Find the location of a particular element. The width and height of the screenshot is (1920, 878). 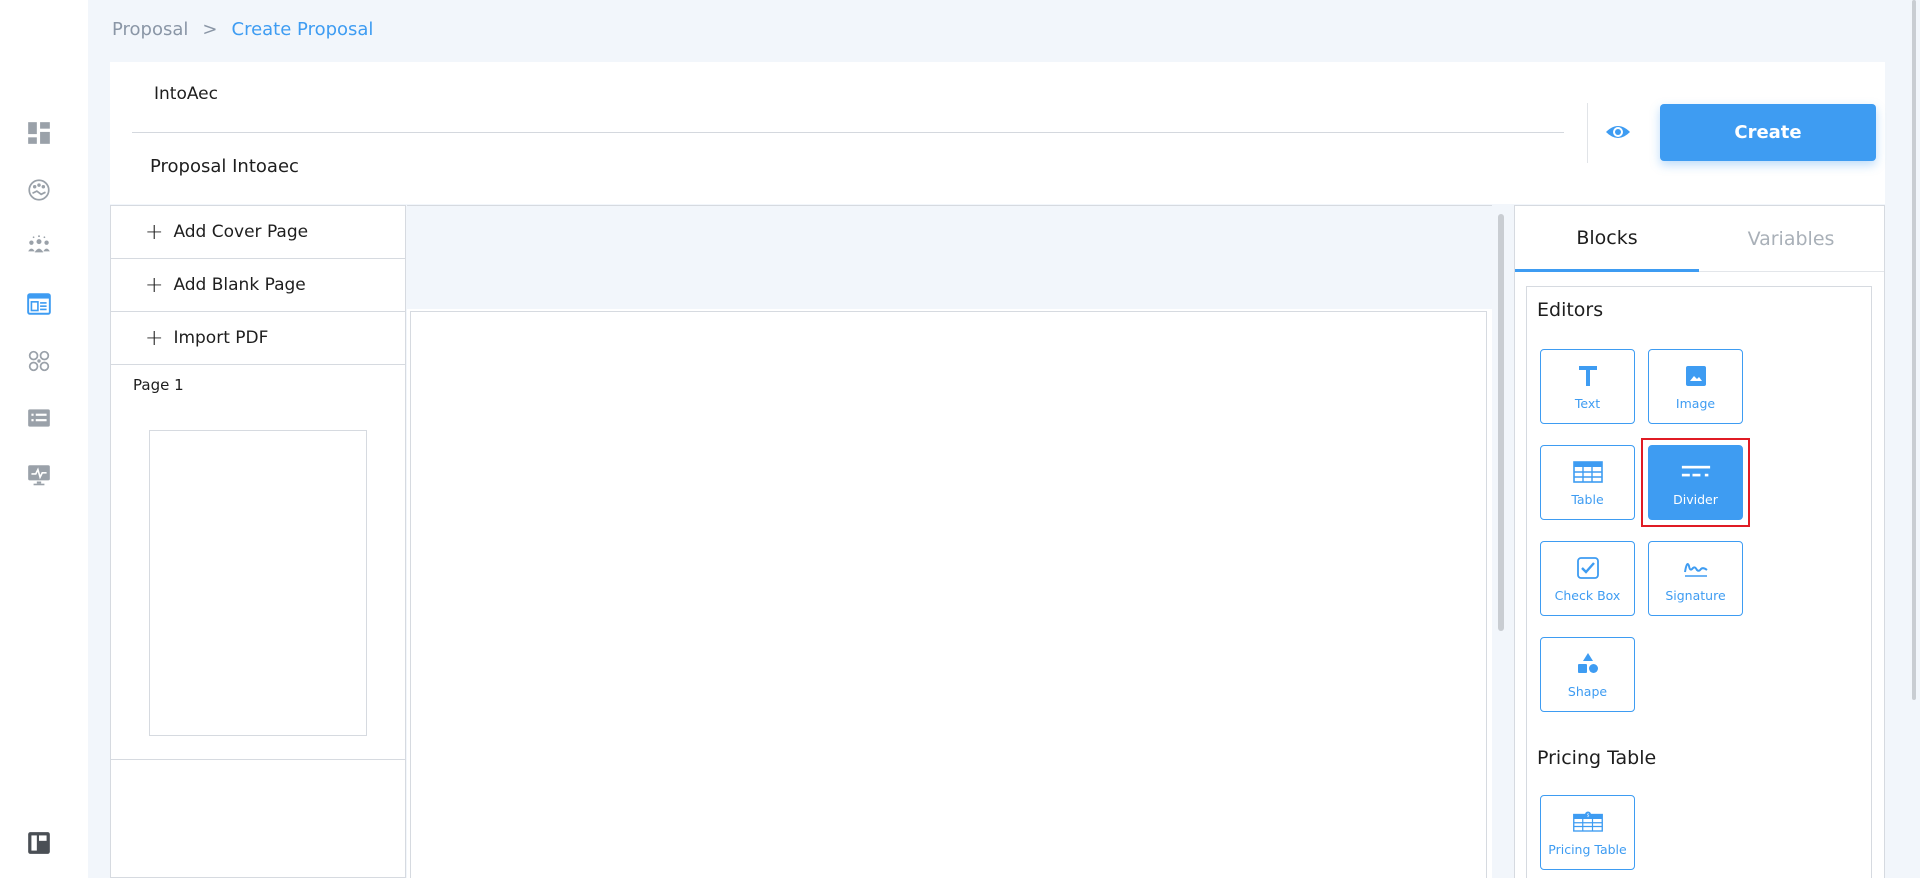

pricing-table-block: $ Pricing Table is located at coordinates (1587, 832).